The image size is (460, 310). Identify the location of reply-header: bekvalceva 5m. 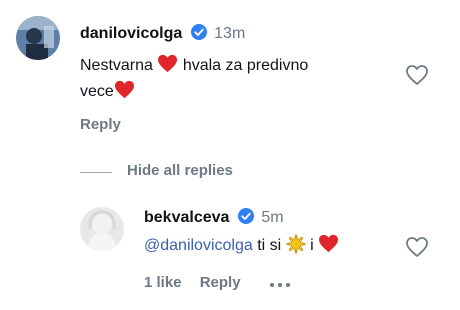
(214, 218).